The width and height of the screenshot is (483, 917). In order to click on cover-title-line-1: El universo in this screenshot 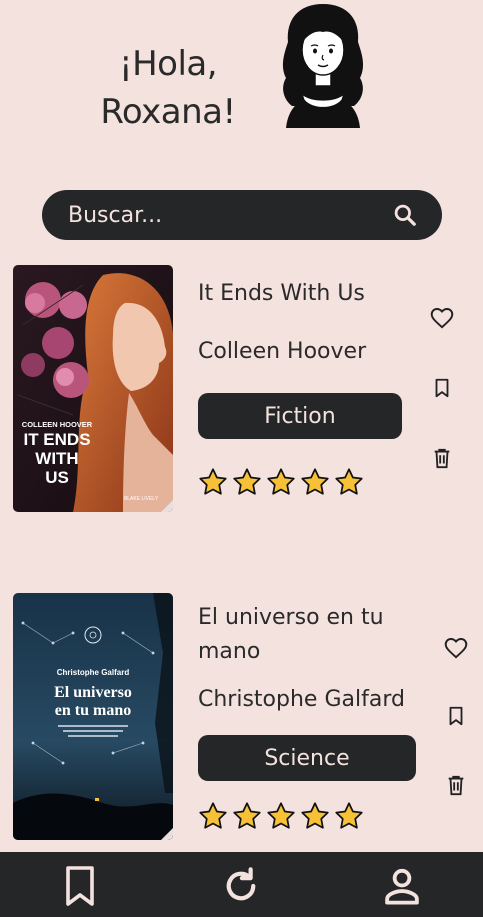, I will do `click(93, 692)`.